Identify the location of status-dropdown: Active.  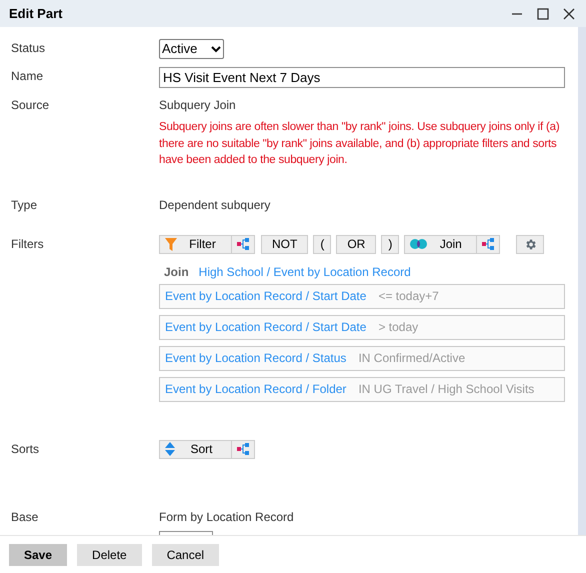
(191, 49).